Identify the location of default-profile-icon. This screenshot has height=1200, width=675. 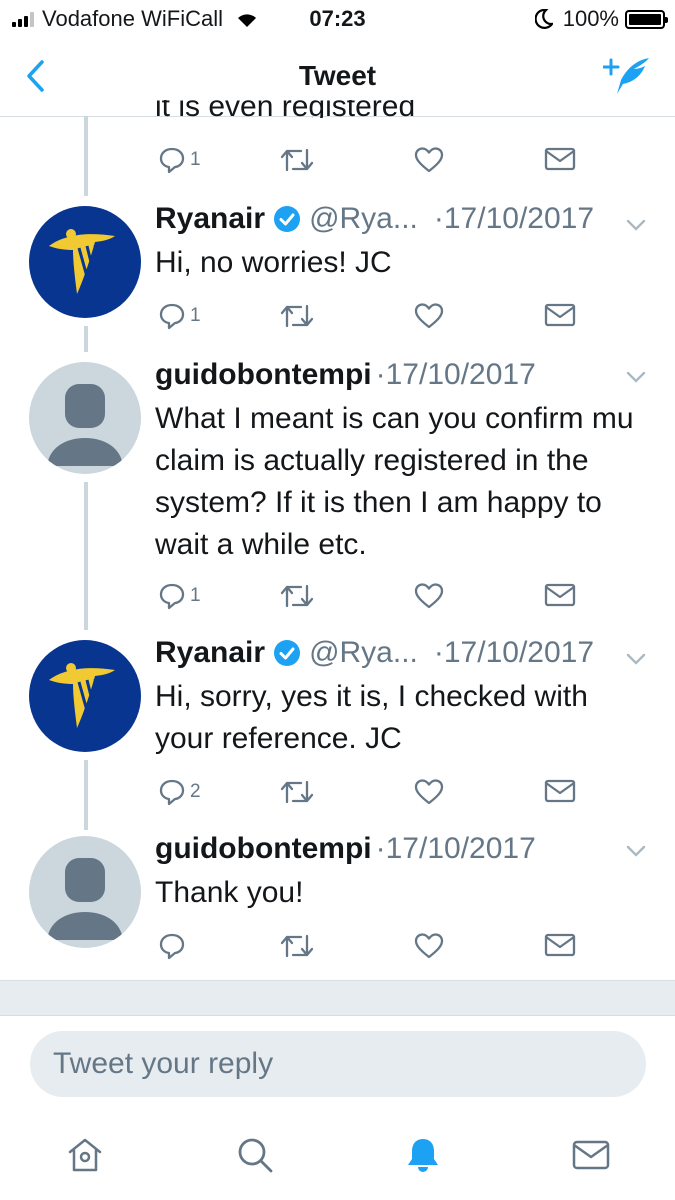
(85, 425).